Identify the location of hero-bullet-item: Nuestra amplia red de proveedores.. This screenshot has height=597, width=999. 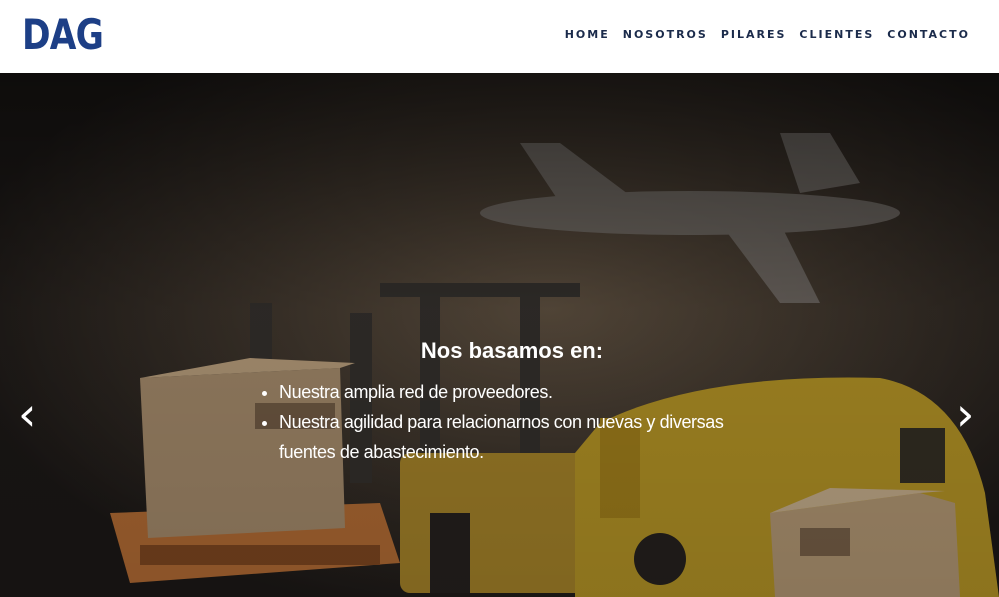
(520, 392).